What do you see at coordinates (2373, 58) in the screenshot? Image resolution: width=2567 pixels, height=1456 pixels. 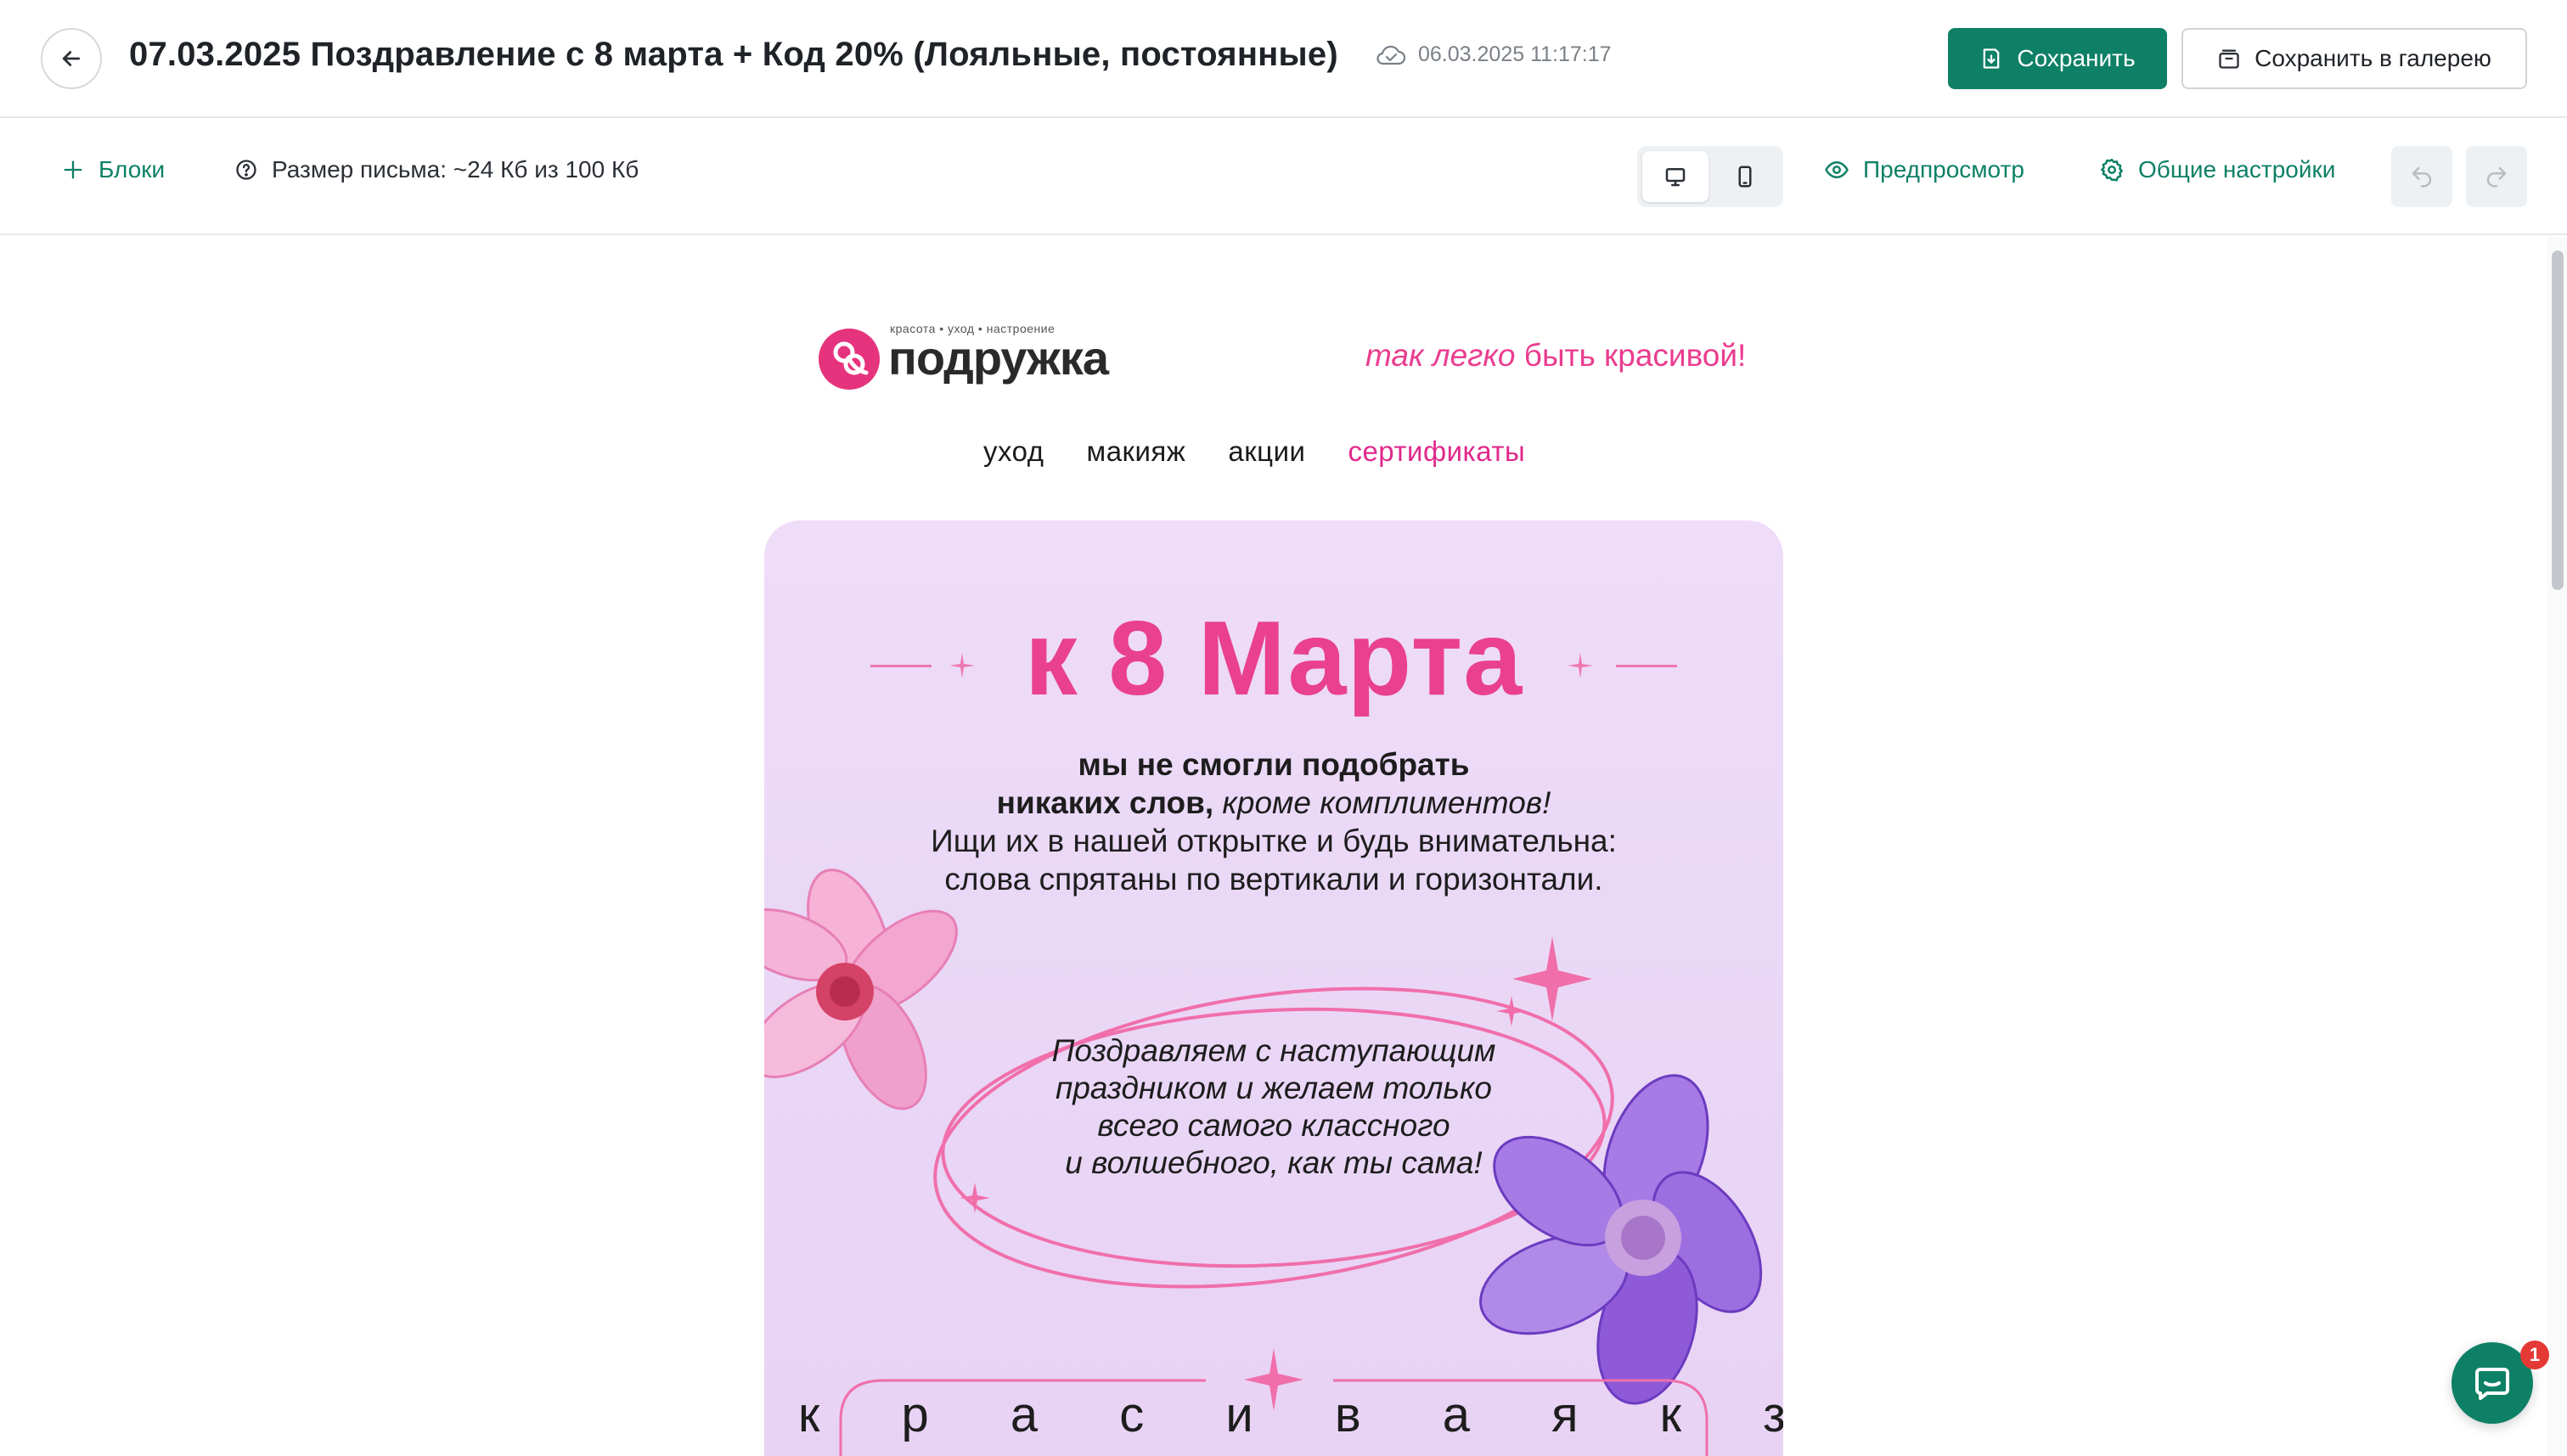 I see `save-to-gallery-label: Сохранить в галерею` at bounding box center [2373, 58].